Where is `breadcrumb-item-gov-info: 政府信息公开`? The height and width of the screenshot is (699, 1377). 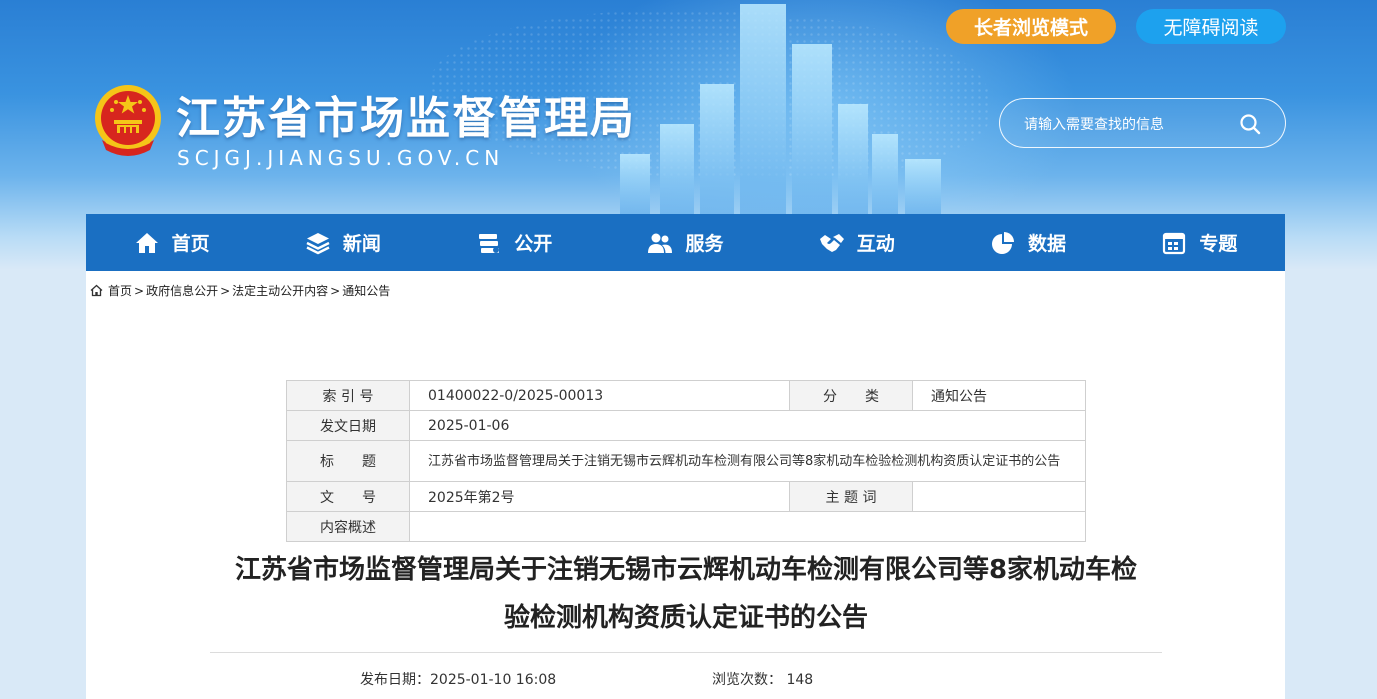 breadcrumb-item-gov-info: 政府信息公开 is located at coordinates (182, 290).